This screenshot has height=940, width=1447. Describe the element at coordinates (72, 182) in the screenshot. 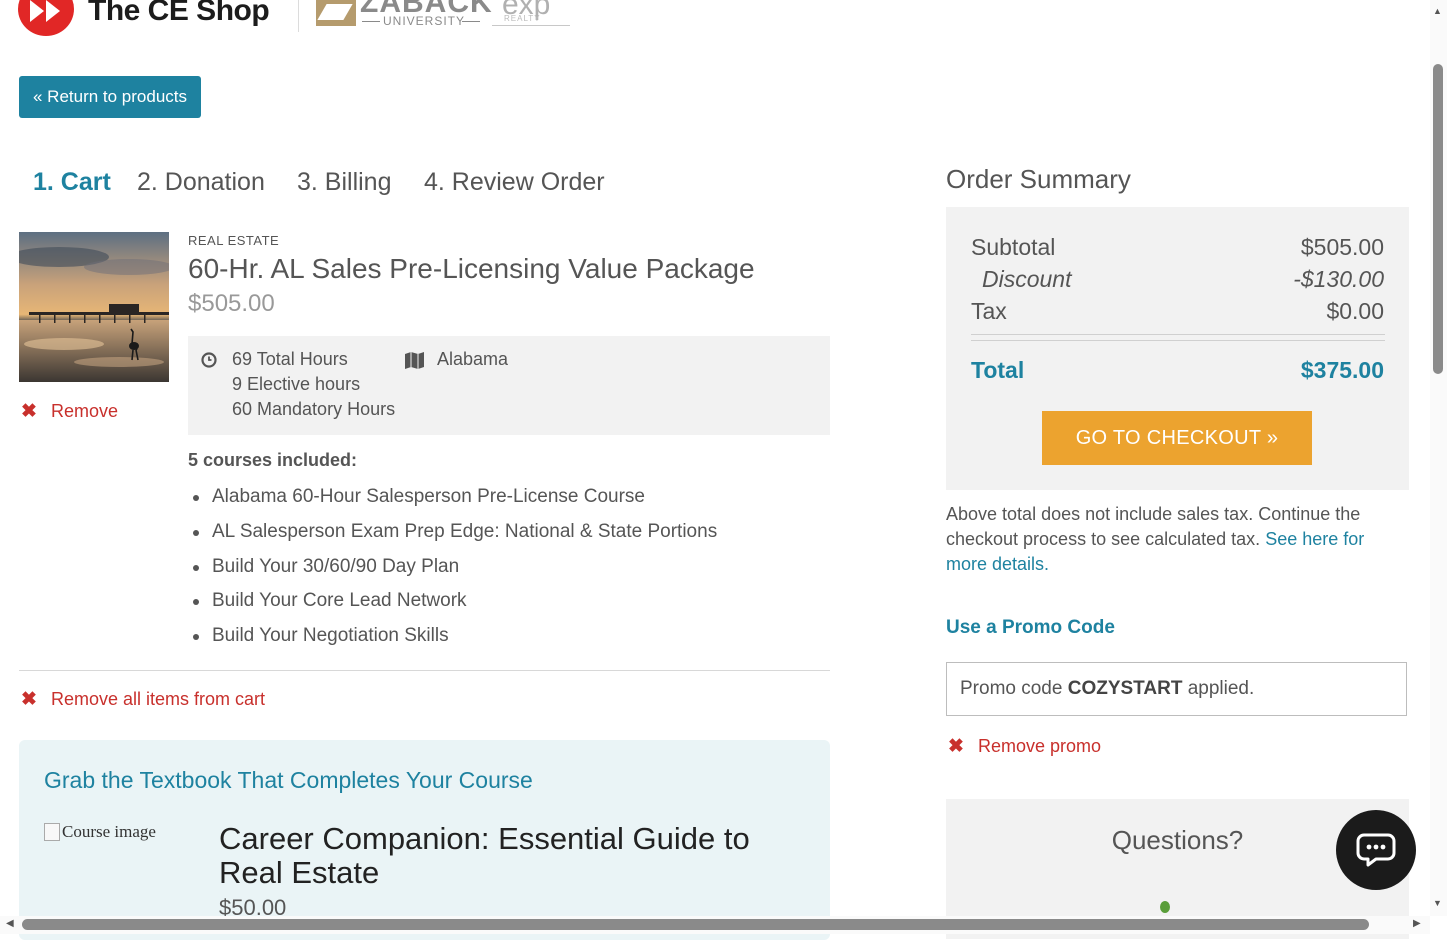

I see `step-cart: 1. Cart` at that location.